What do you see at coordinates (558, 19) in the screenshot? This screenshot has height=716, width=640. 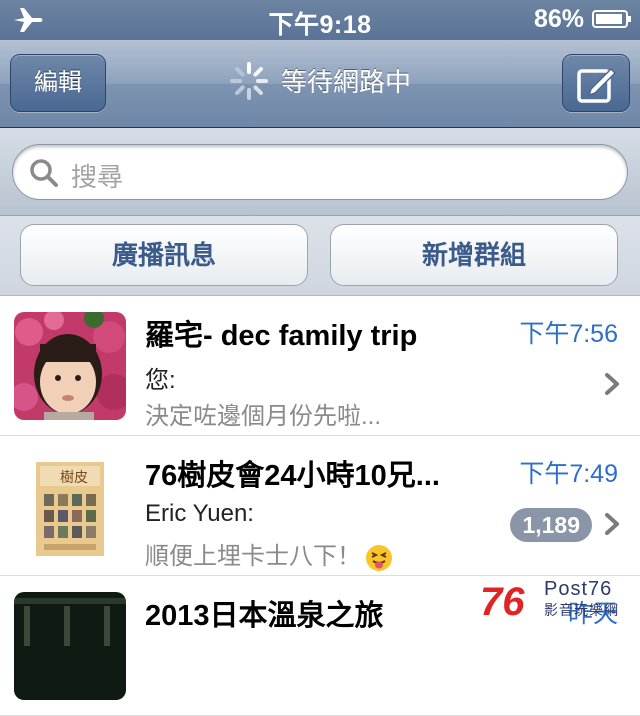 I see `battery-percentage: 86%` at bounding box center [558, 19].